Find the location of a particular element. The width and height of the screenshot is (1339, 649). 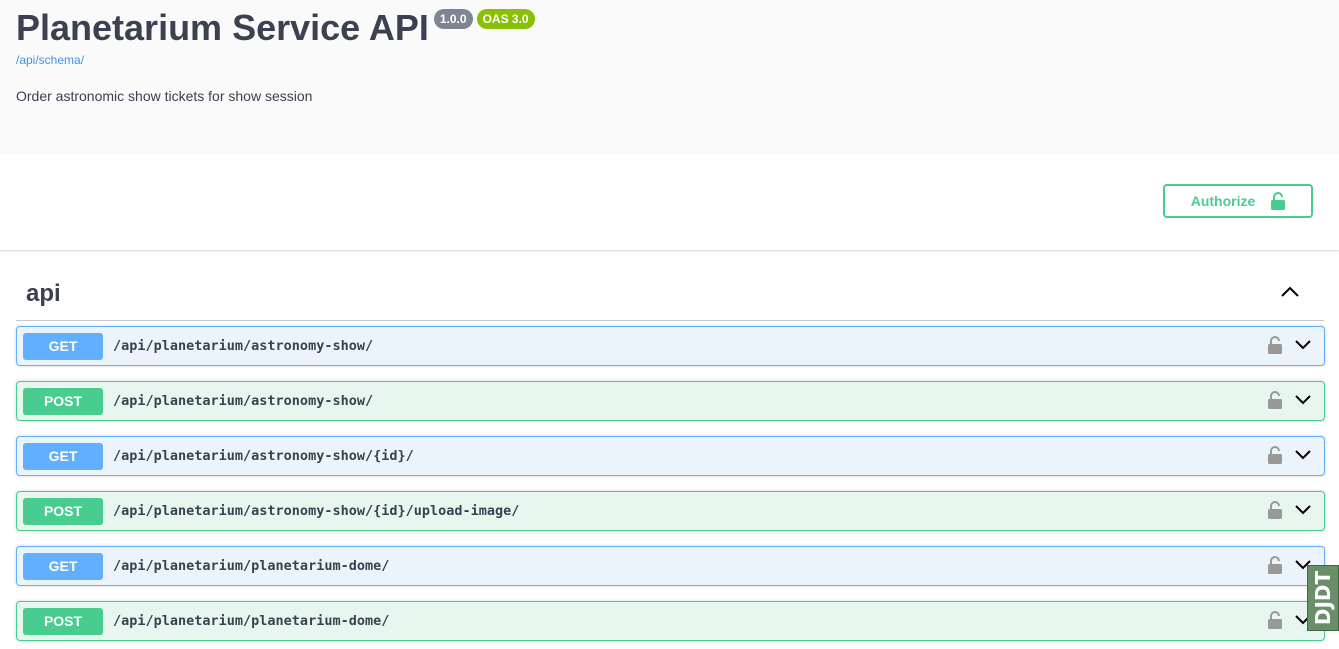

tag-section-api: api is located at coordinates (670, 295).